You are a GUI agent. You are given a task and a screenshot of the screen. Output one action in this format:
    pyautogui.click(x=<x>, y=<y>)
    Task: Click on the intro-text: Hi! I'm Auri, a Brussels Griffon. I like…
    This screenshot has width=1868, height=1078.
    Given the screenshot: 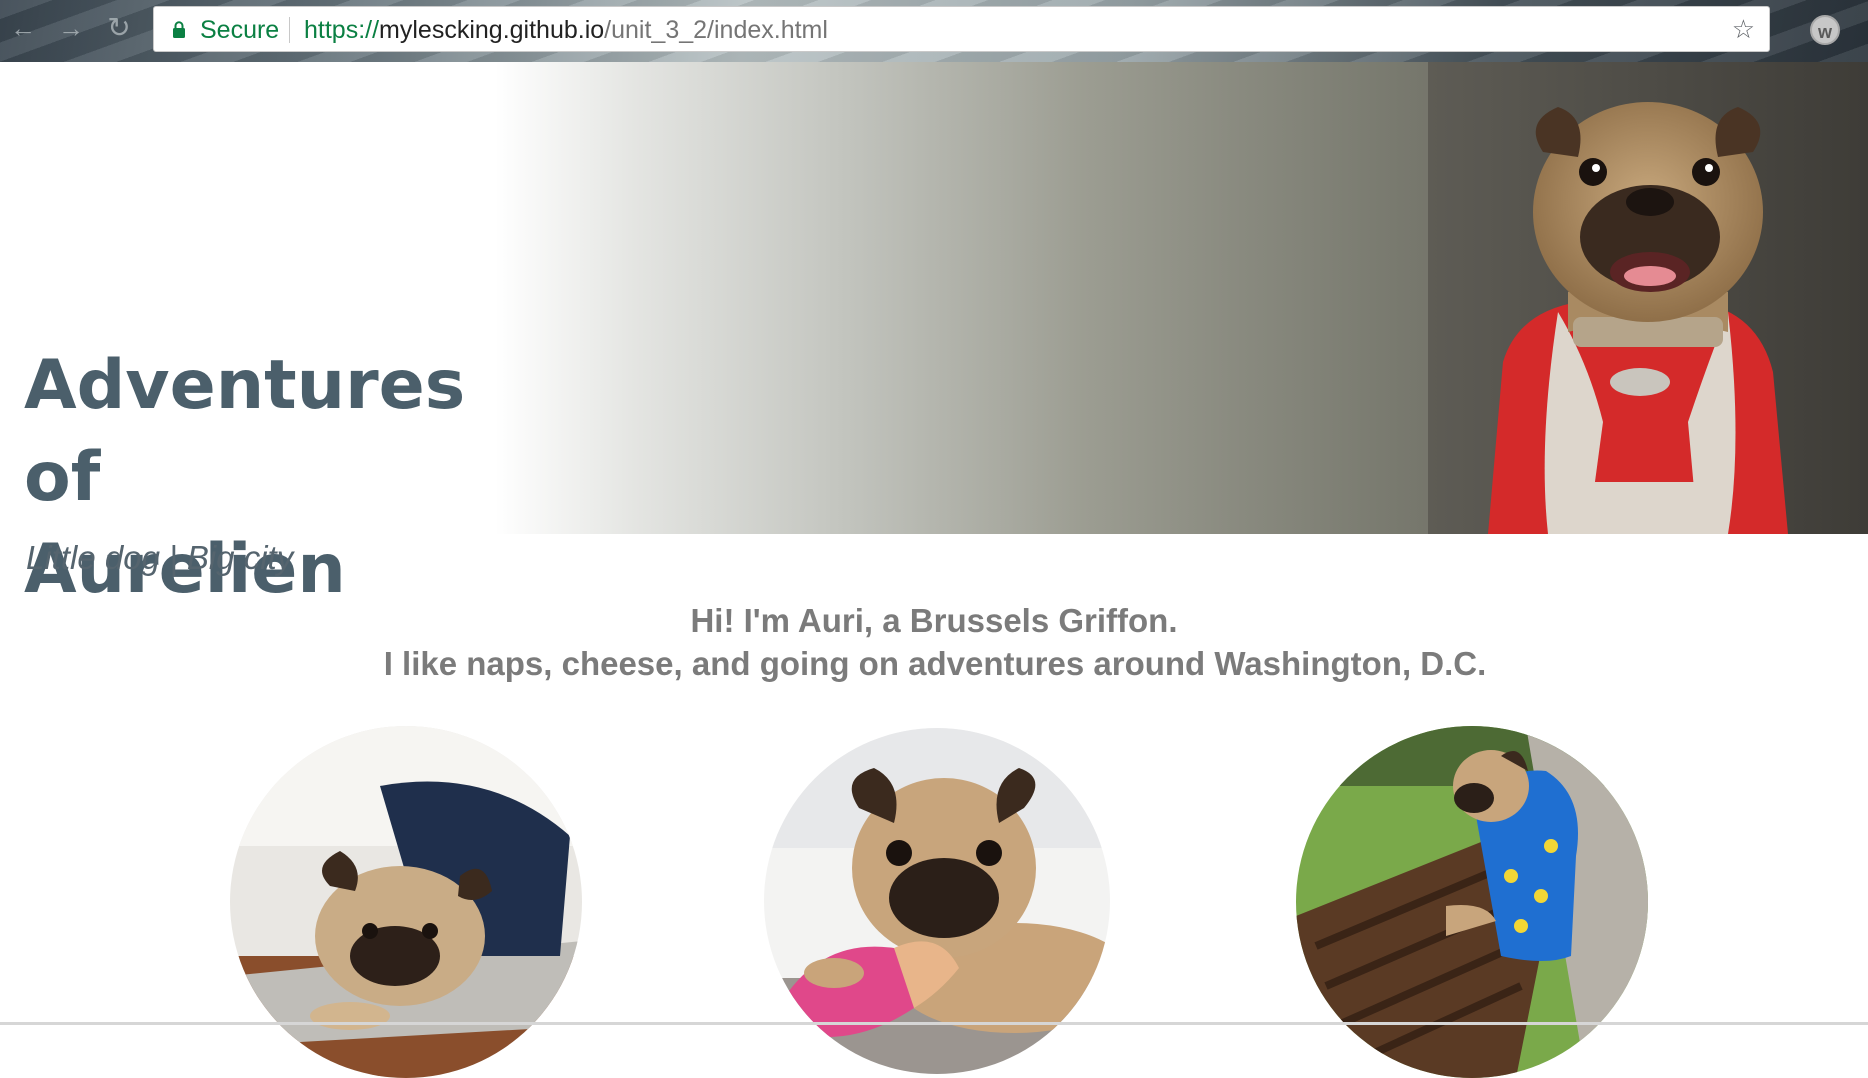 What is the action you would take?
    pyautogui.click(x=934, y=642)
    